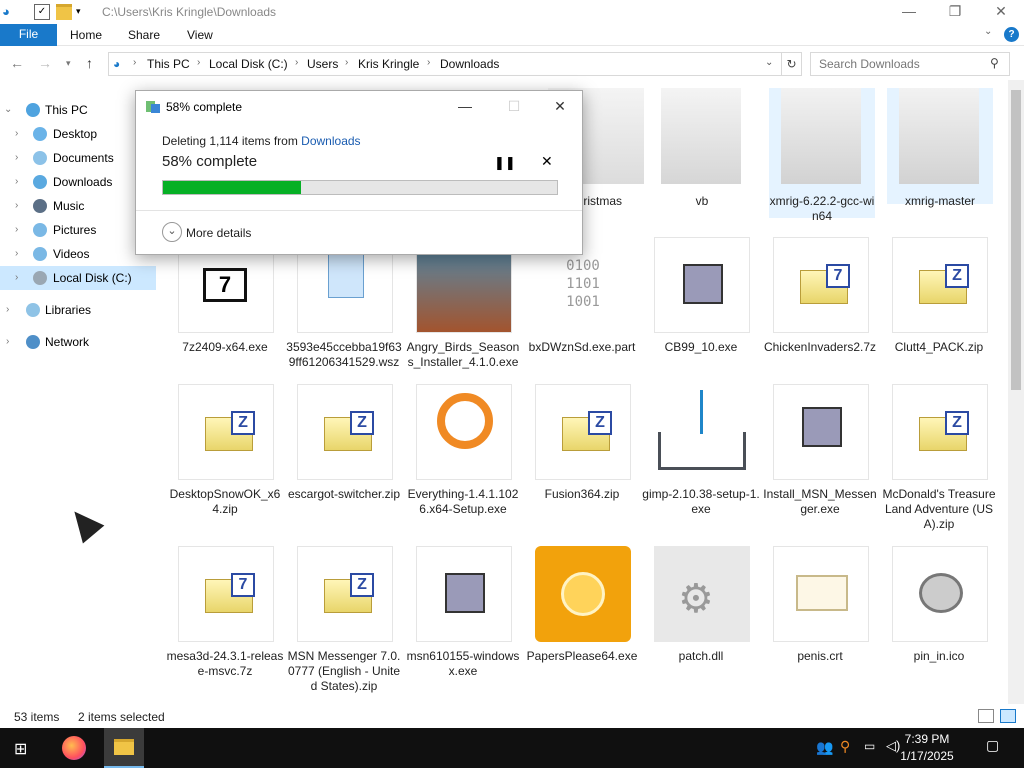  I want to click on sidebar-item-downloads: › Downloads, so click(78, 182).